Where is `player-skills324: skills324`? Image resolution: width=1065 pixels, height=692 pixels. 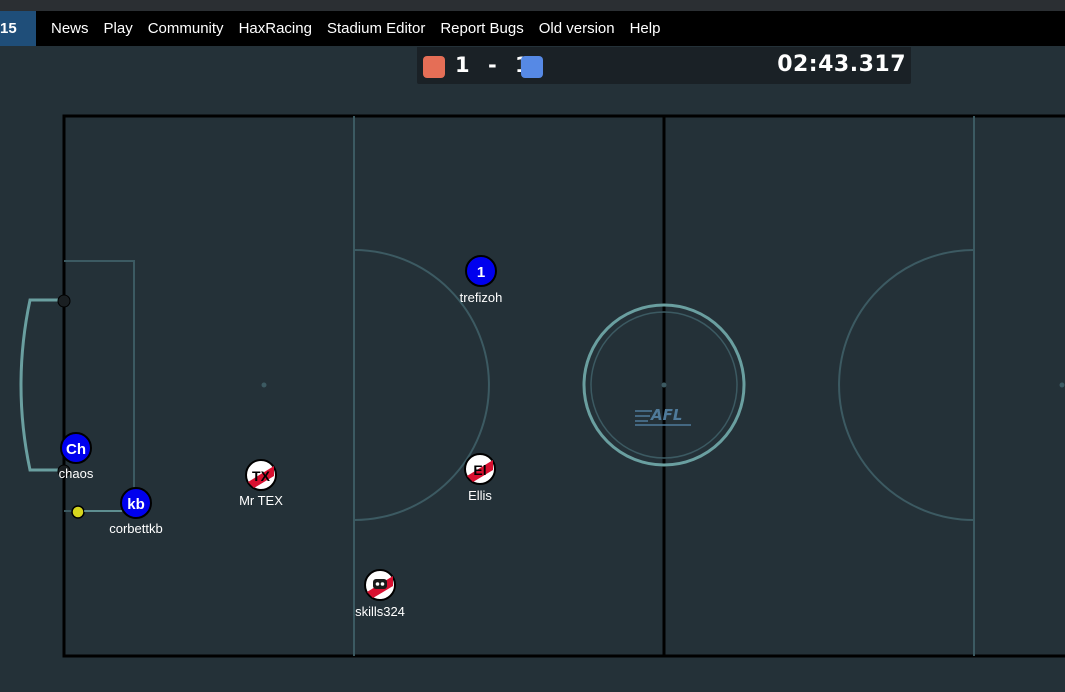 player-skills324: skills324 is located at coordinates (380, 594).